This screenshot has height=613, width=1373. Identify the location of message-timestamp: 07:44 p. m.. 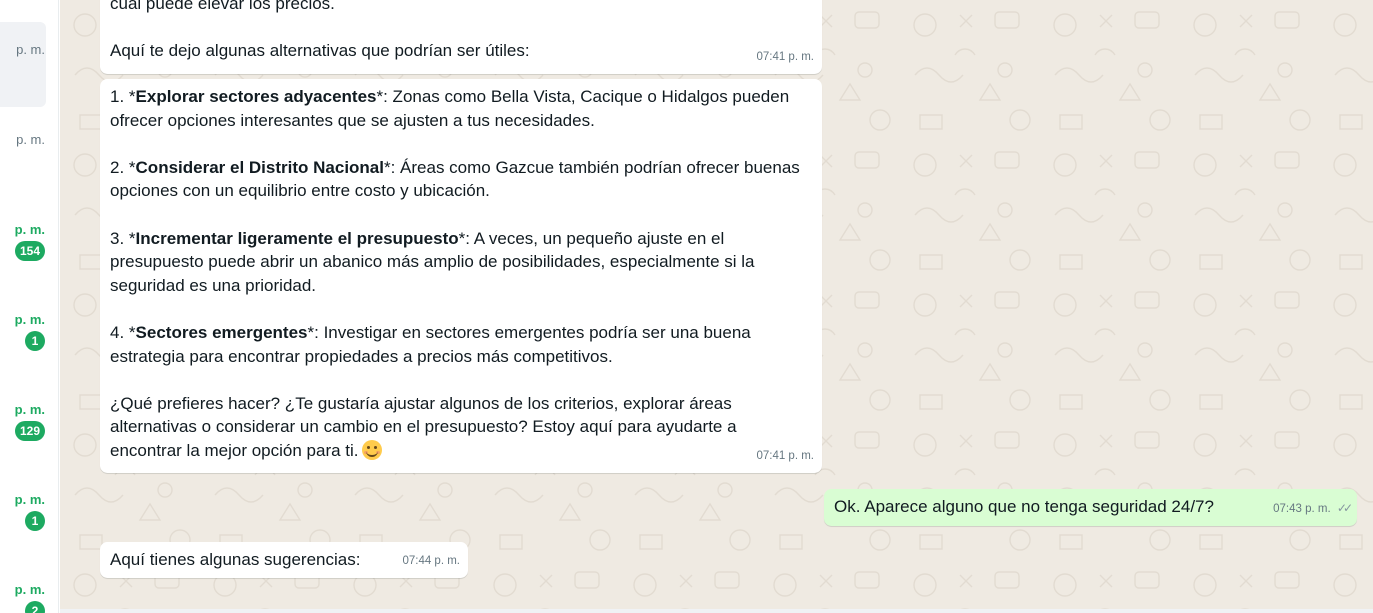
(431, 561).